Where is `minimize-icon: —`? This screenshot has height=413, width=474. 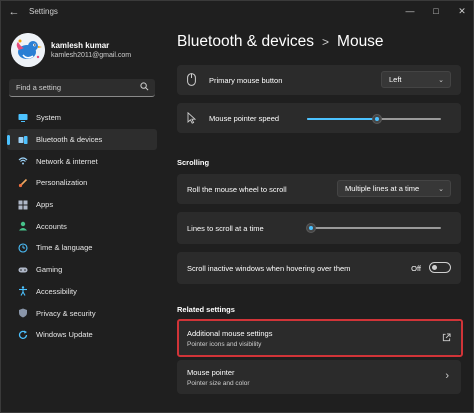 minimize-icon: — is located at coordinates (410, 11).